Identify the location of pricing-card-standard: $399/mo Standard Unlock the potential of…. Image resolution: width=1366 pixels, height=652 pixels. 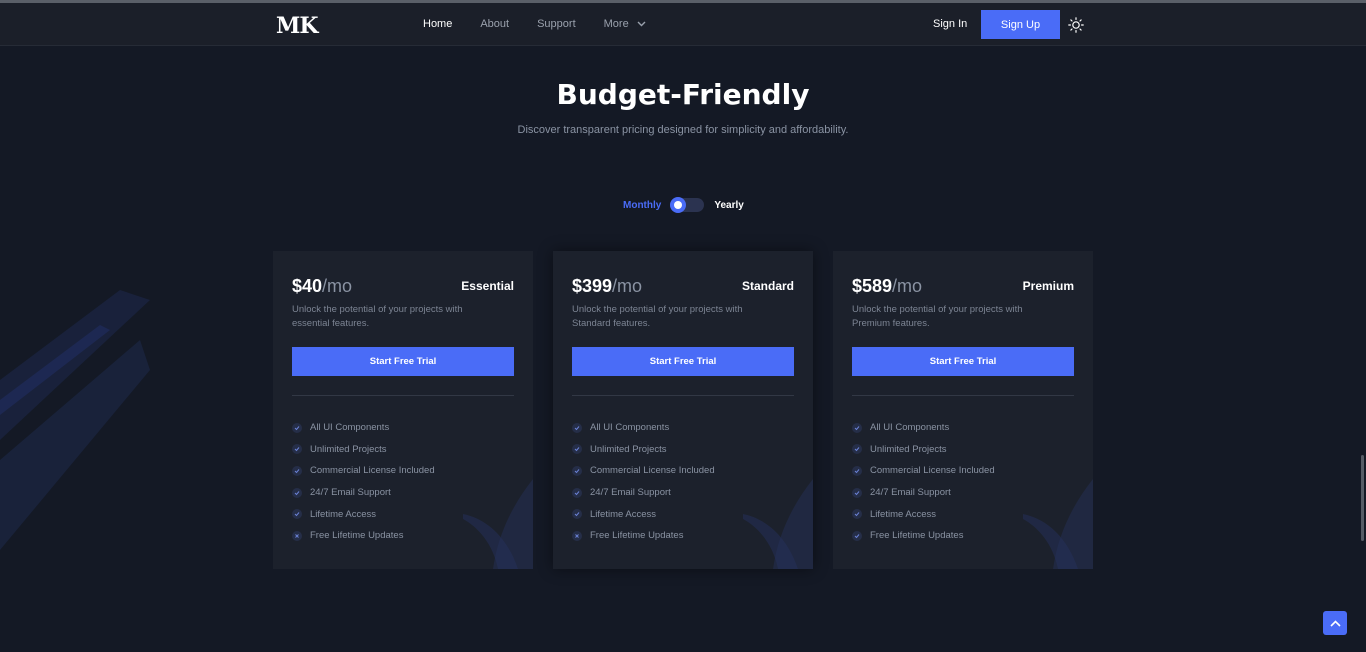
(683, 410).